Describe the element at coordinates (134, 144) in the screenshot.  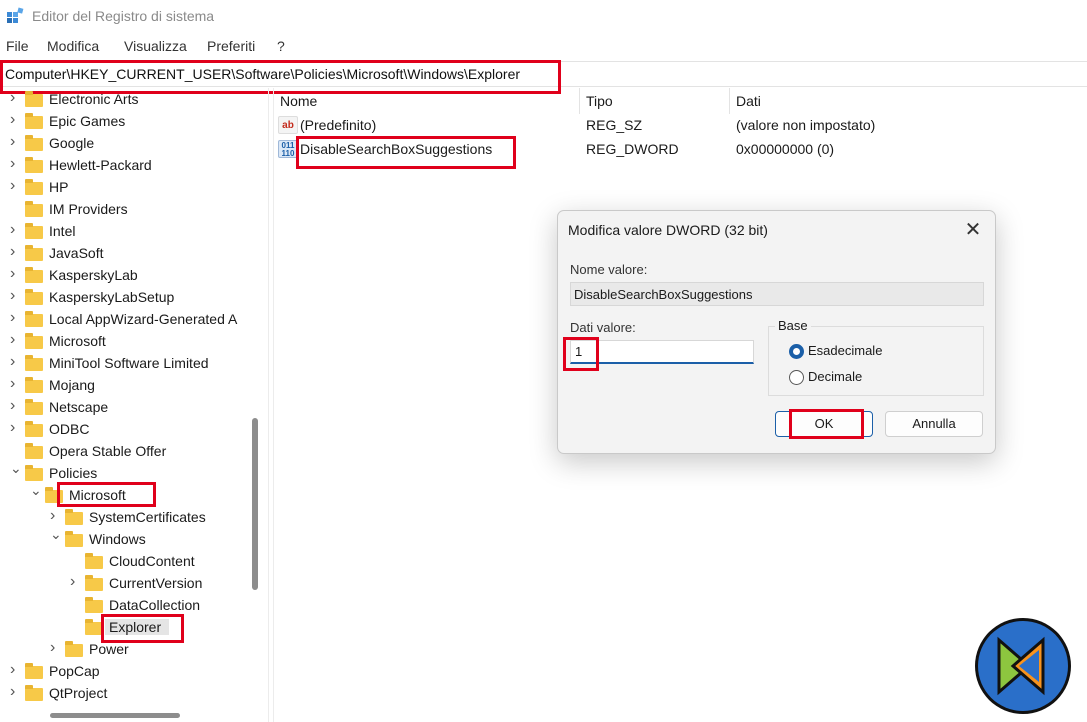
I see `tree-item: › Google` at that location.